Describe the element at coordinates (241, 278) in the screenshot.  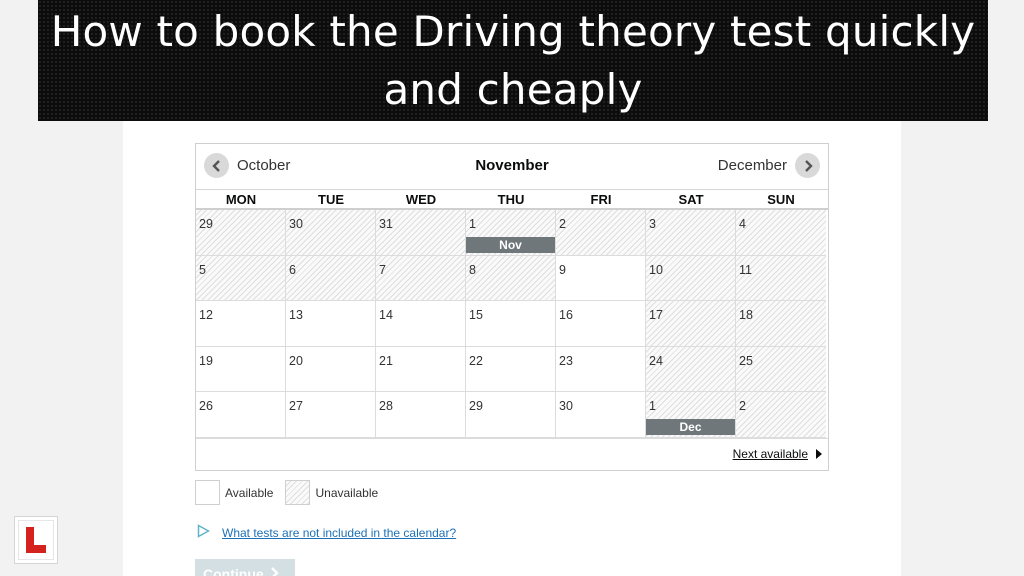
I see `calendar-day-unavailable: 5` at that location.